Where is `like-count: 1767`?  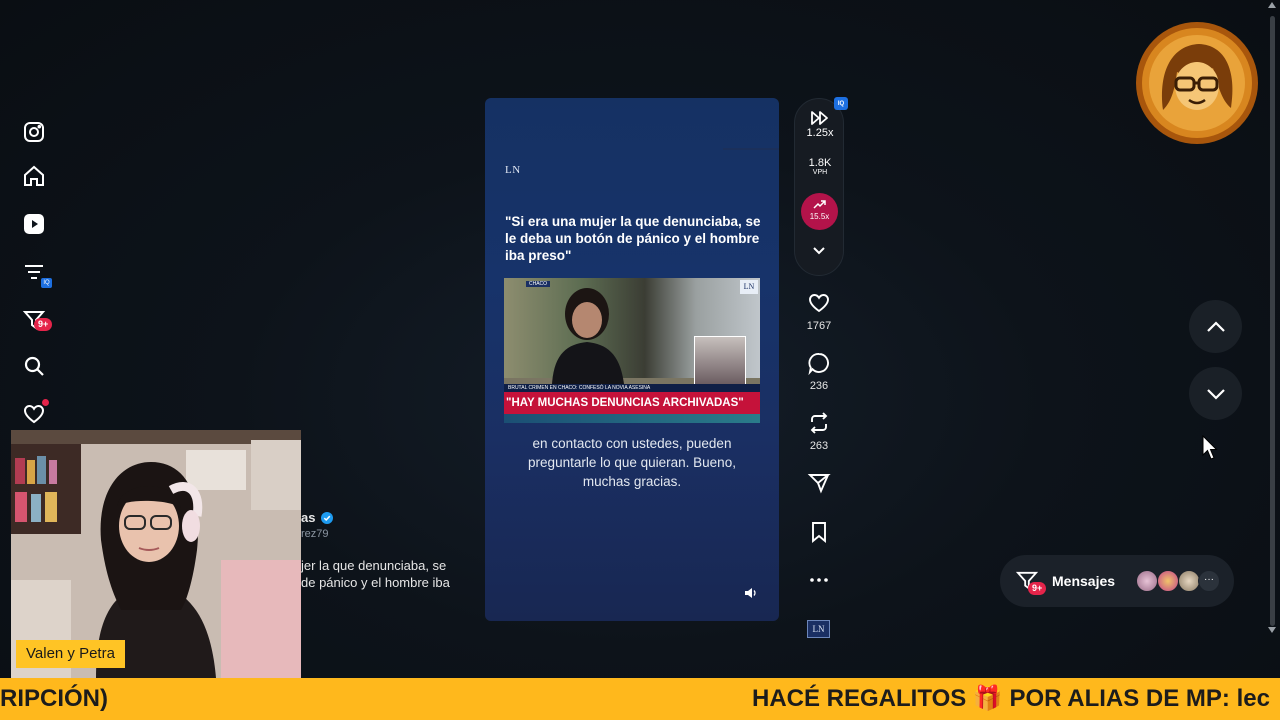
like-count: 1767 is located at coordinates (819, 326).